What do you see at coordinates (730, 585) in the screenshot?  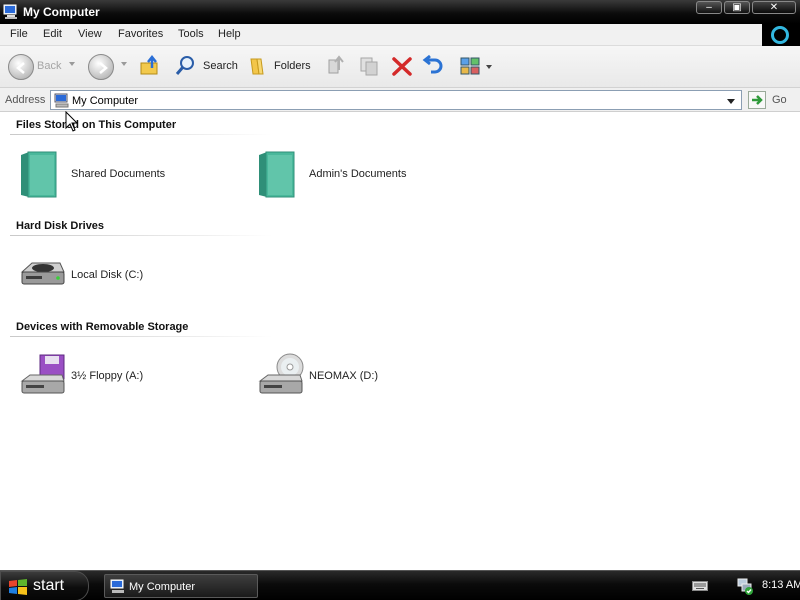 I see `system-tray: 8:13 AM` at bounding box center [730, 585].